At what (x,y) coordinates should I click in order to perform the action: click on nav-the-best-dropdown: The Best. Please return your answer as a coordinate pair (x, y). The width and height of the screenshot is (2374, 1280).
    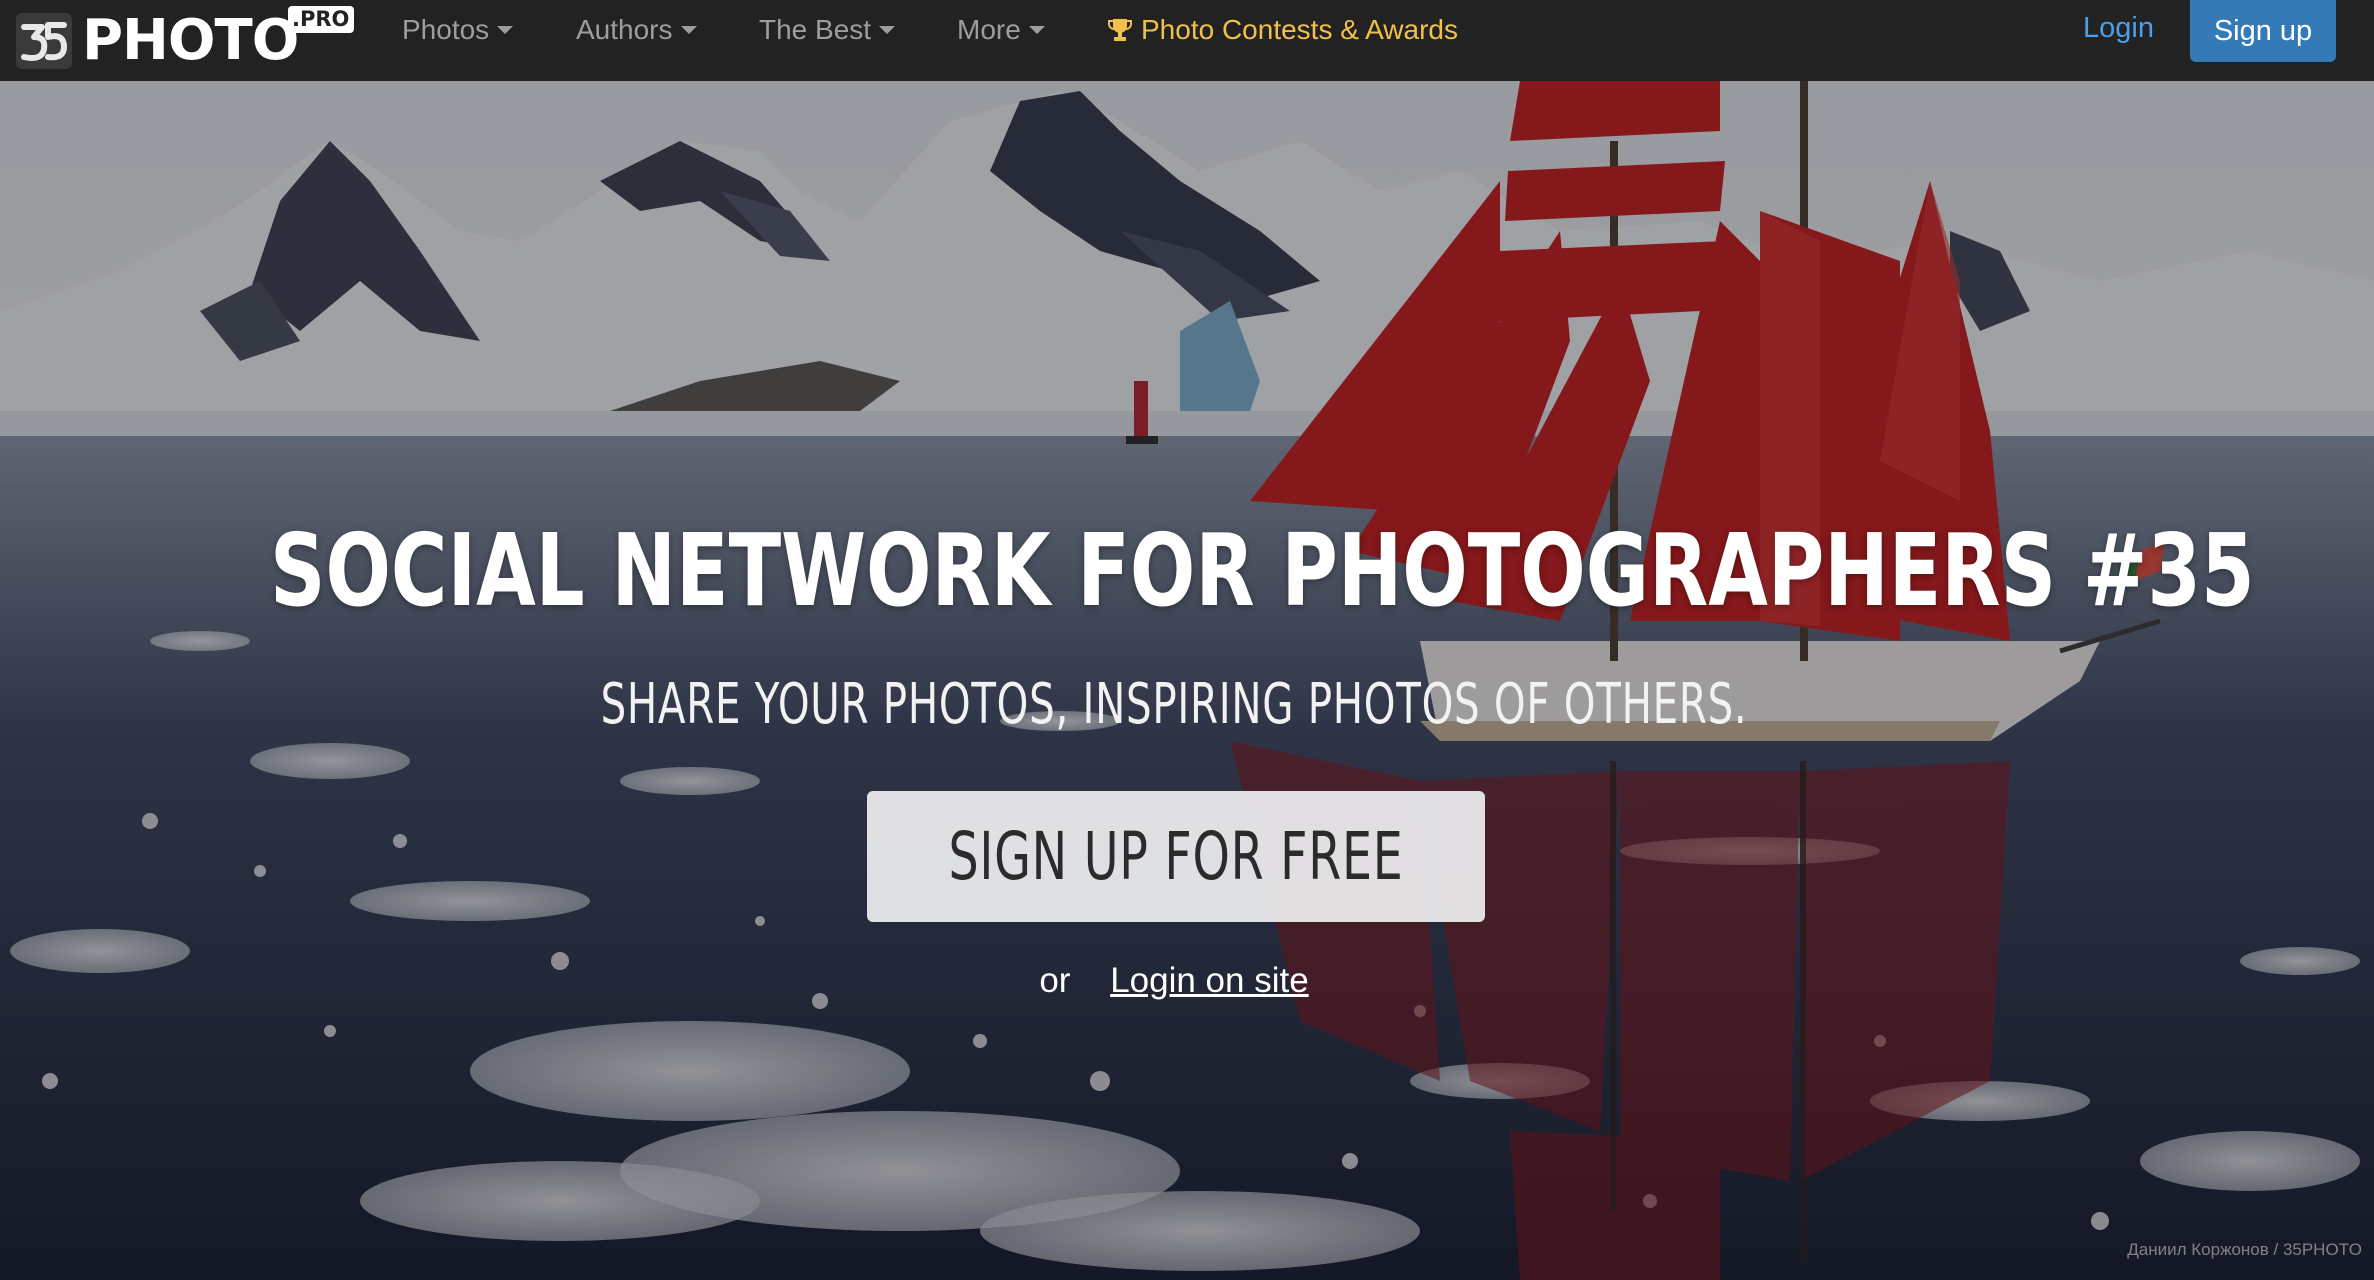
    Looking at the image, I should click on (827, 30).